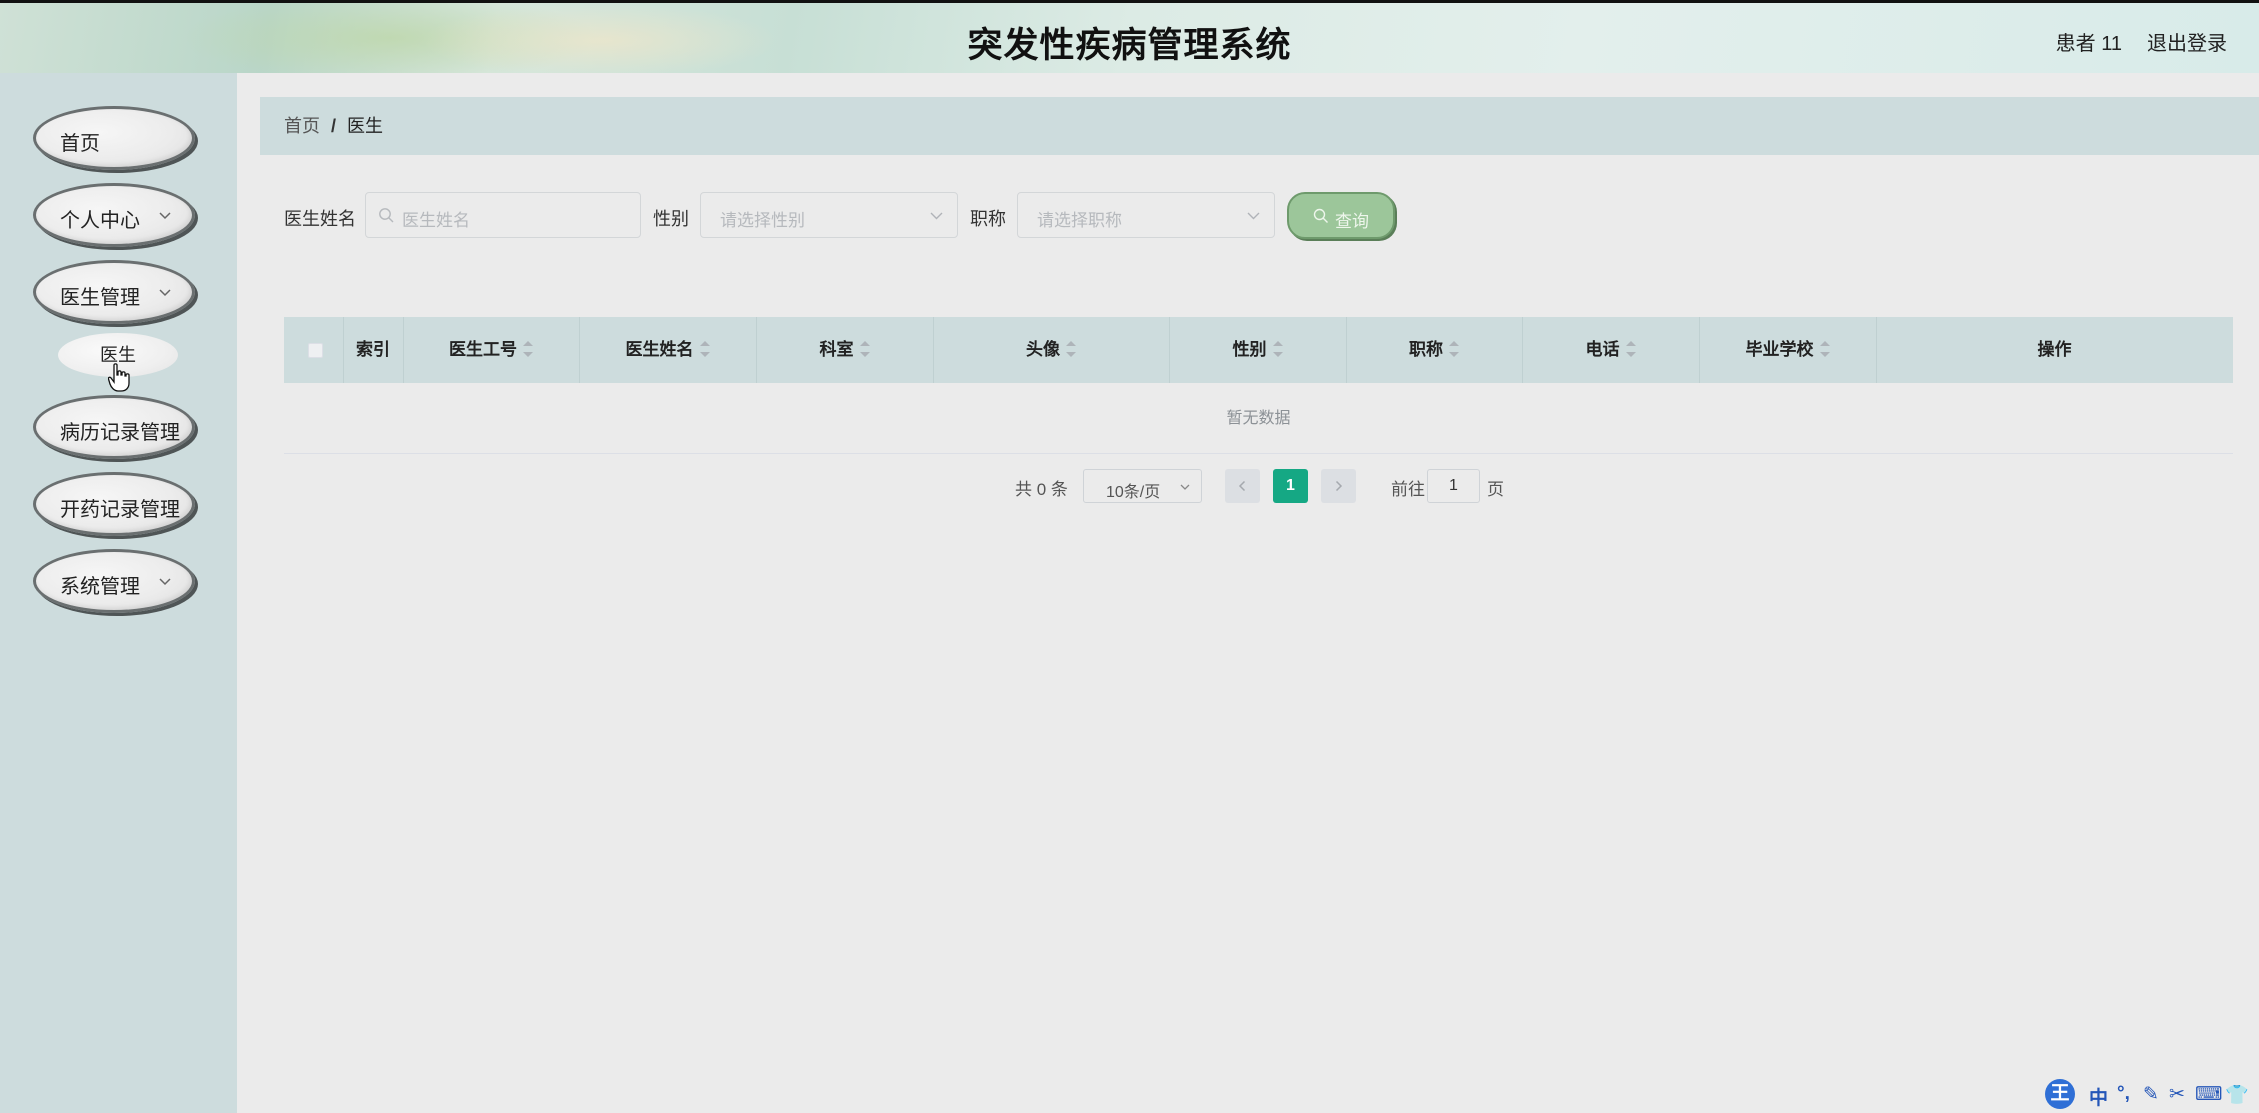 This screenshot has height=1113, width=2259. Describe the element at coordinates (1041, 489) in the screenshot. I see `pagination-total: 共 0 条` at that location.